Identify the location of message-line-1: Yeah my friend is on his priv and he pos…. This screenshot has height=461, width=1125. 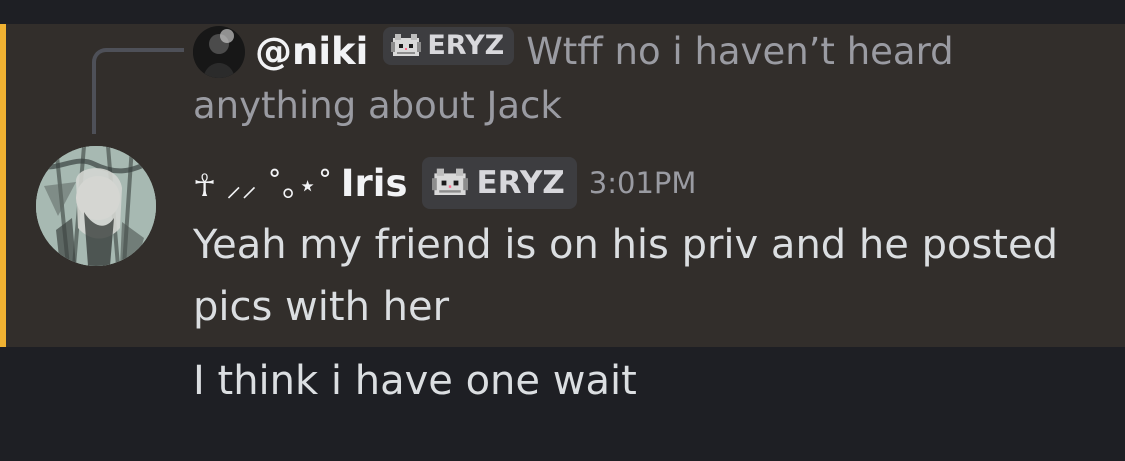
(625, 245).